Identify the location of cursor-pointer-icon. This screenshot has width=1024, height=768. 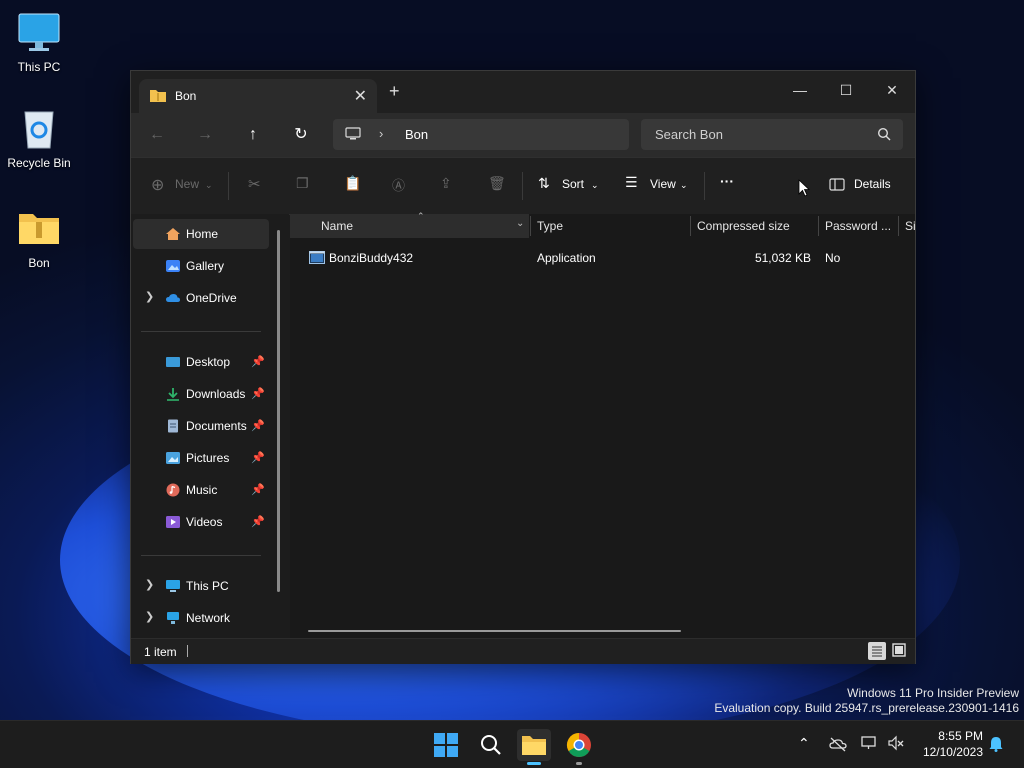
(804, 189).